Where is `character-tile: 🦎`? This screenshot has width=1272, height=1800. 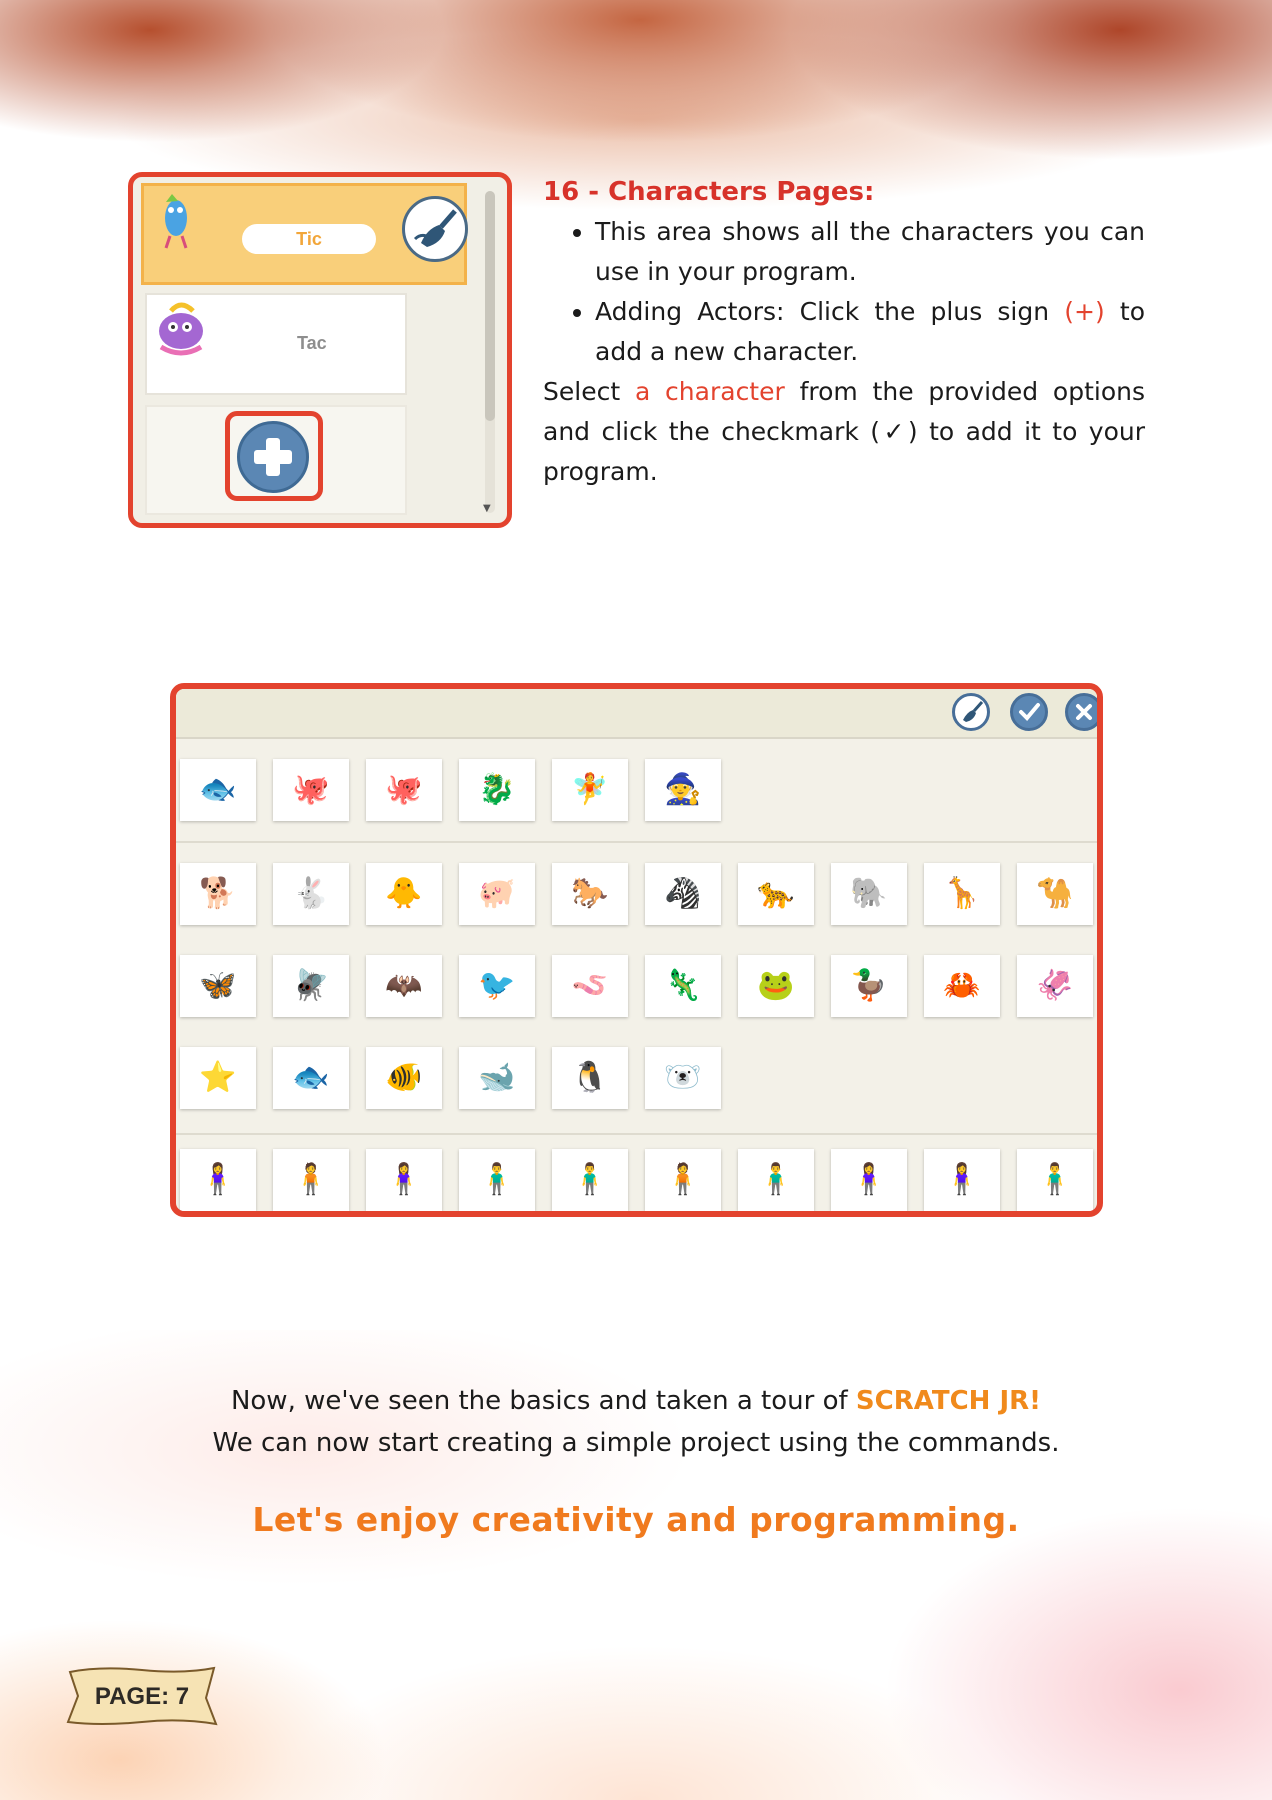 character-tile: 🦎 is located at coordinates (683, 986).